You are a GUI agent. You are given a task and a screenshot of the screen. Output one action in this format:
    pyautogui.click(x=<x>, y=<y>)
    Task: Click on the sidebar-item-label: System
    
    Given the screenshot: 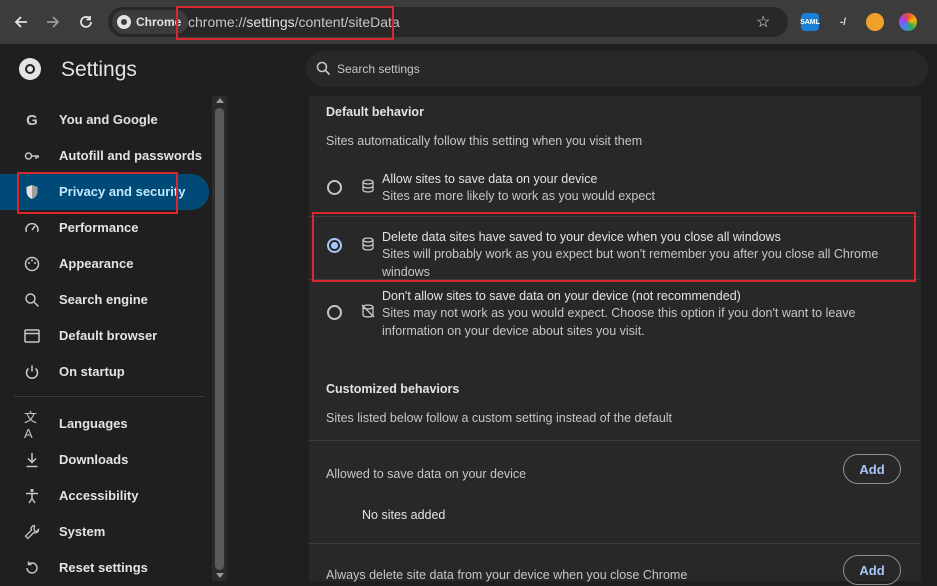 What is the action you would take?
    pyautogui.click(x=82, y=531)
    